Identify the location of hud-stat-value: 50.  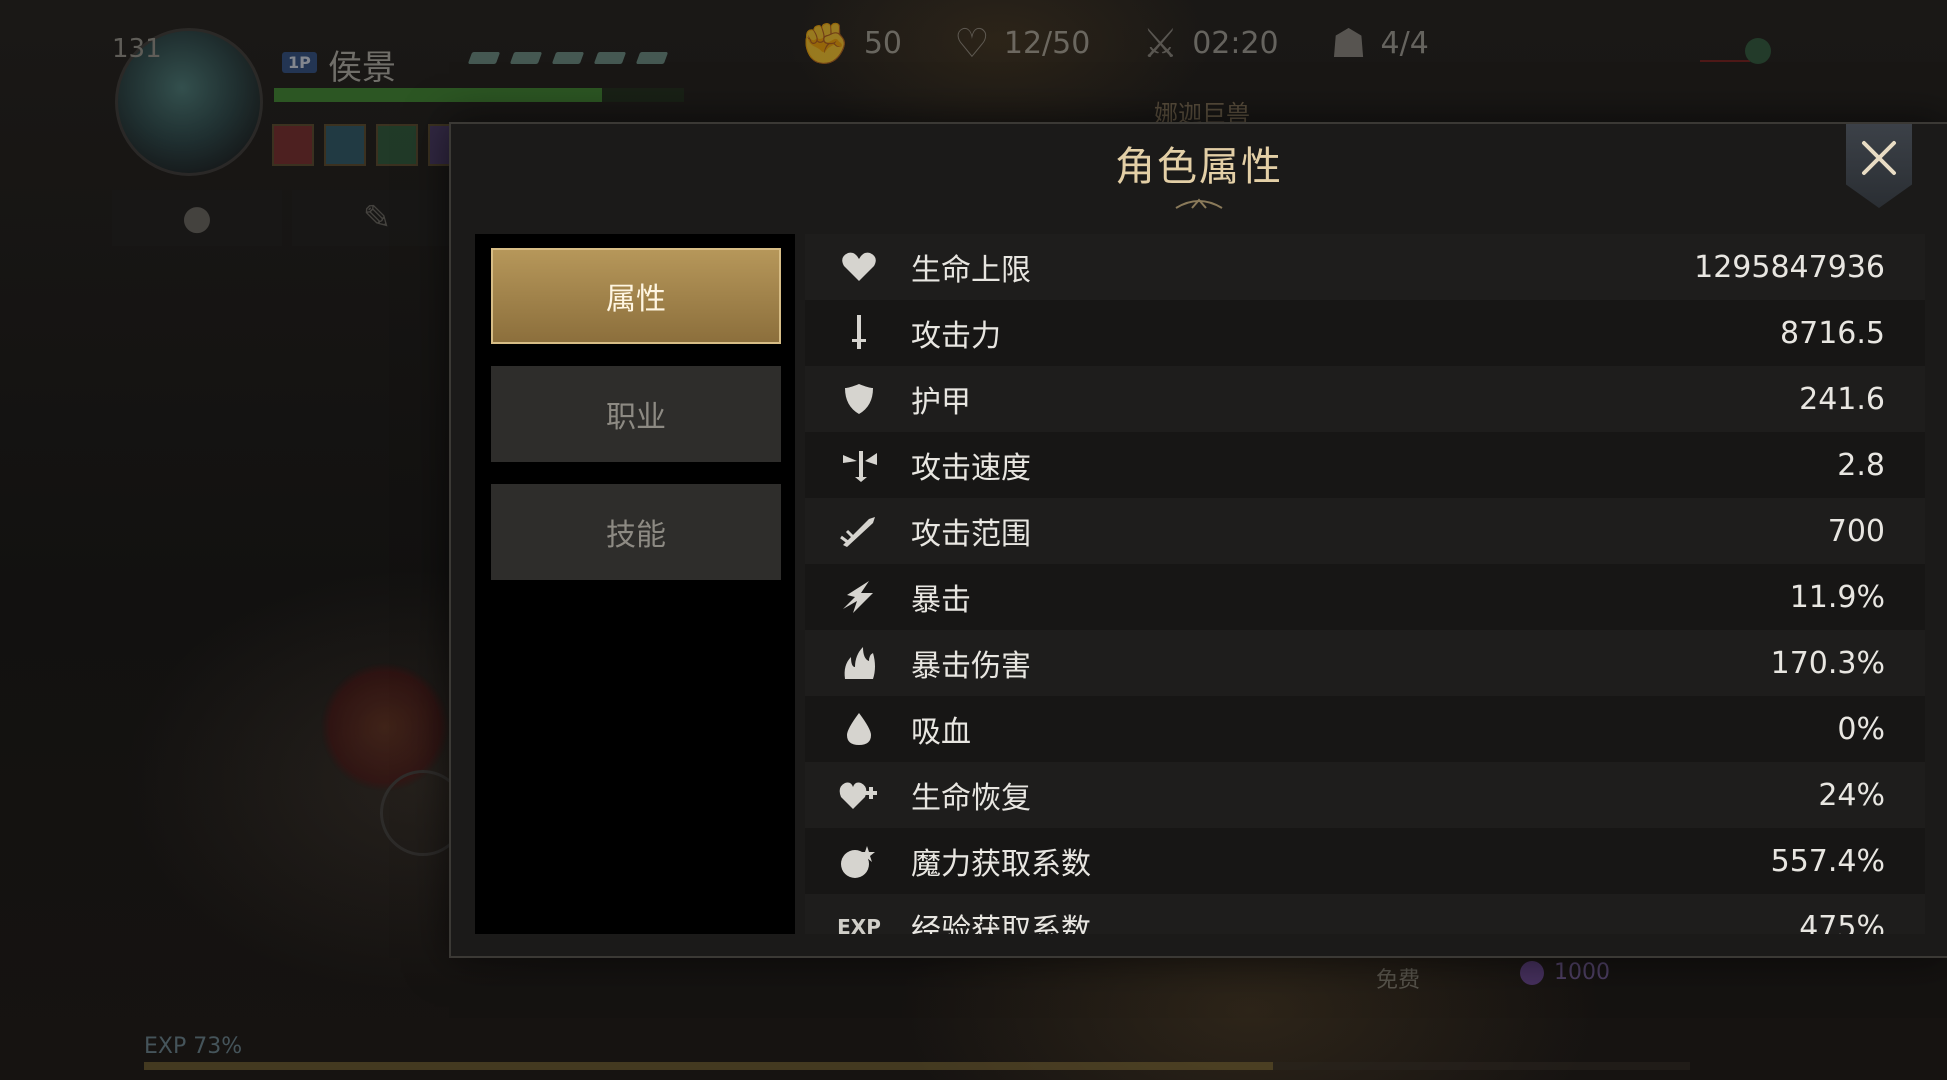
(882, 43).